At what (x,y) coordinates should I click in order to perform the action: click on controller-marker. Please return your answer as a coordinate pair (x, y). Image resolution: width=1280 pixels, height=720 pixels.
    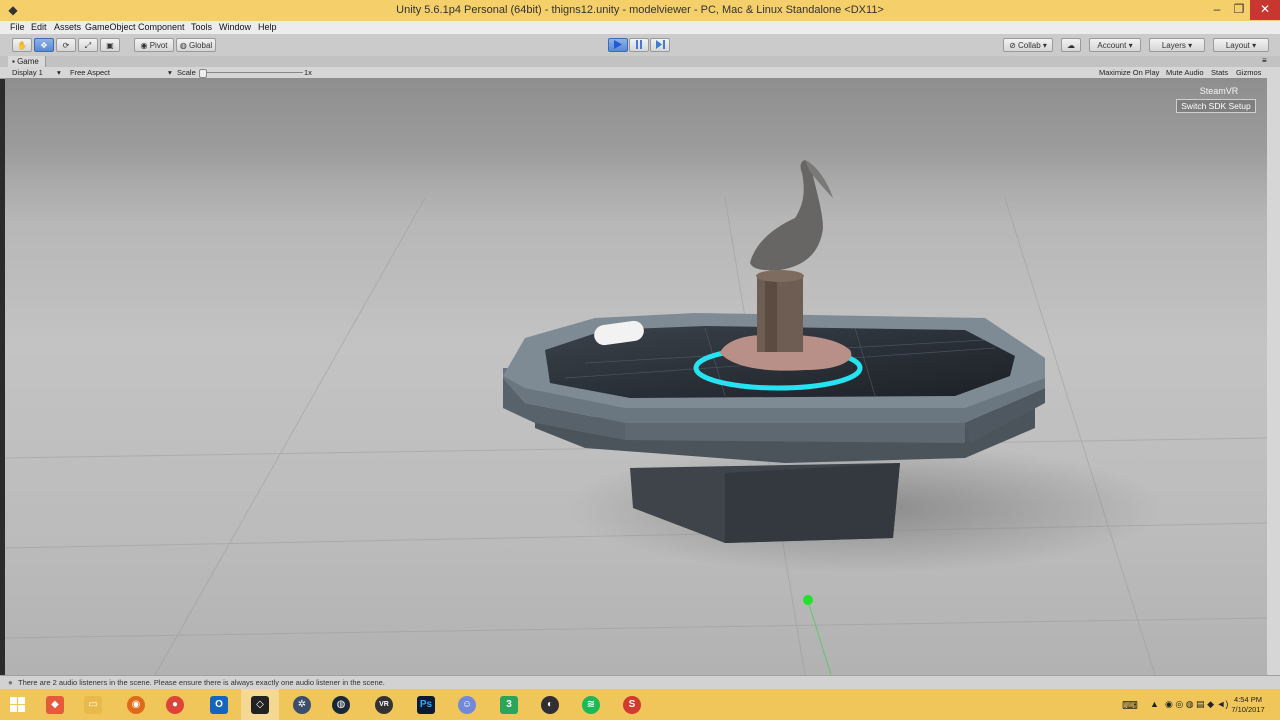
    Looking at the image, I should click on (808, 600).